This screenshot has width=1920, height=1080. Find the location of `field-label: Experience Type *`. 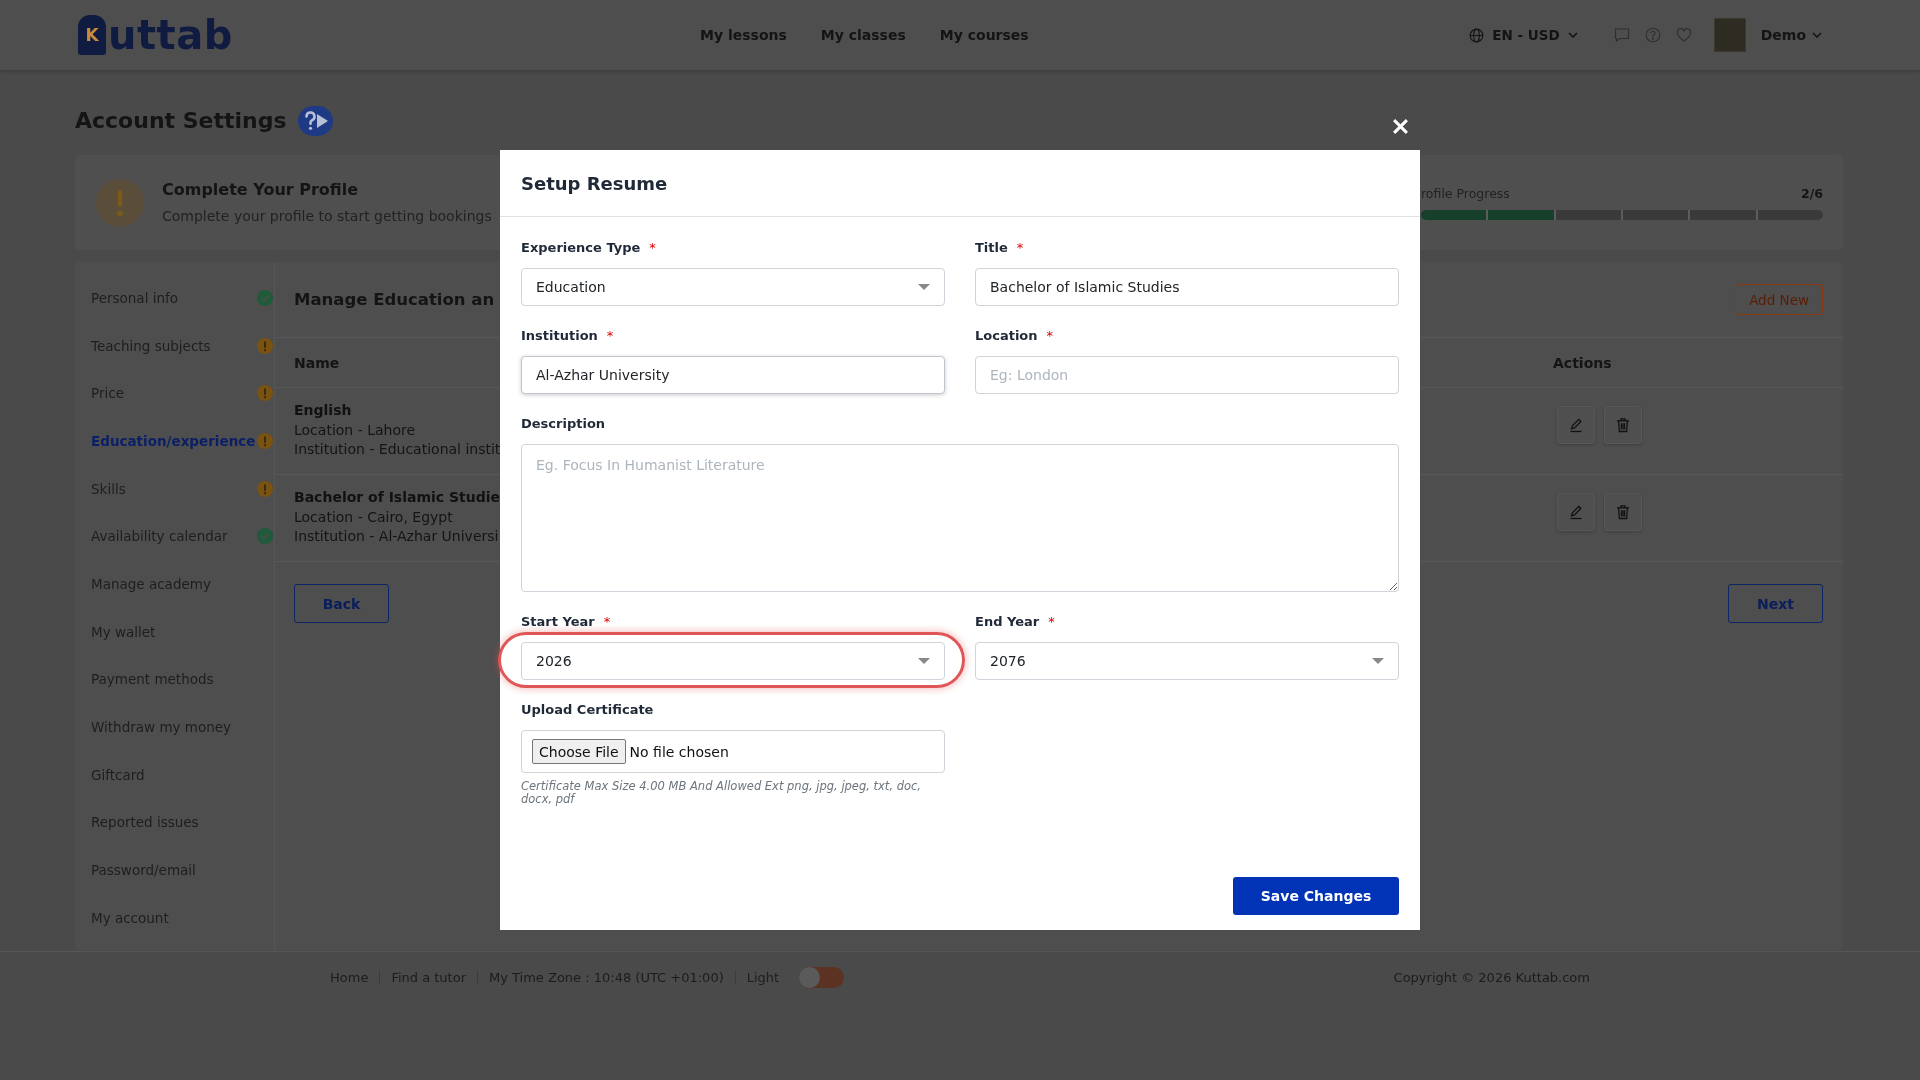

field-label: Experience Type * is located at coordinates (588, 247).